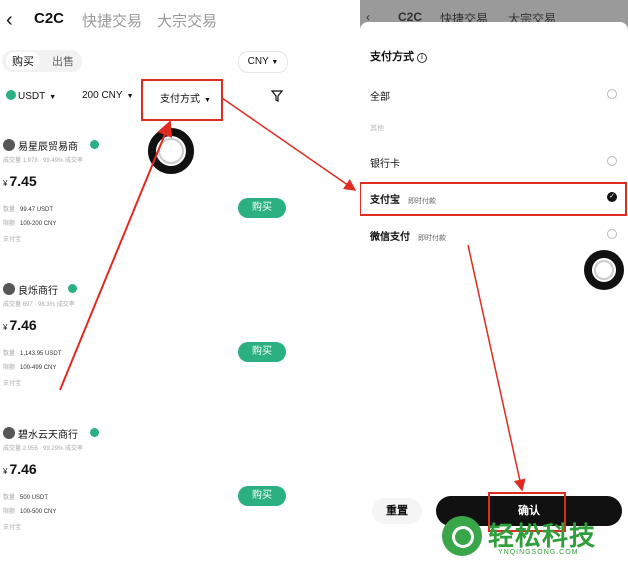  What do you see at coordinates (258, 61) in the screenshot?
I see `currency-label: CNY` at bounding box center [258, 61].